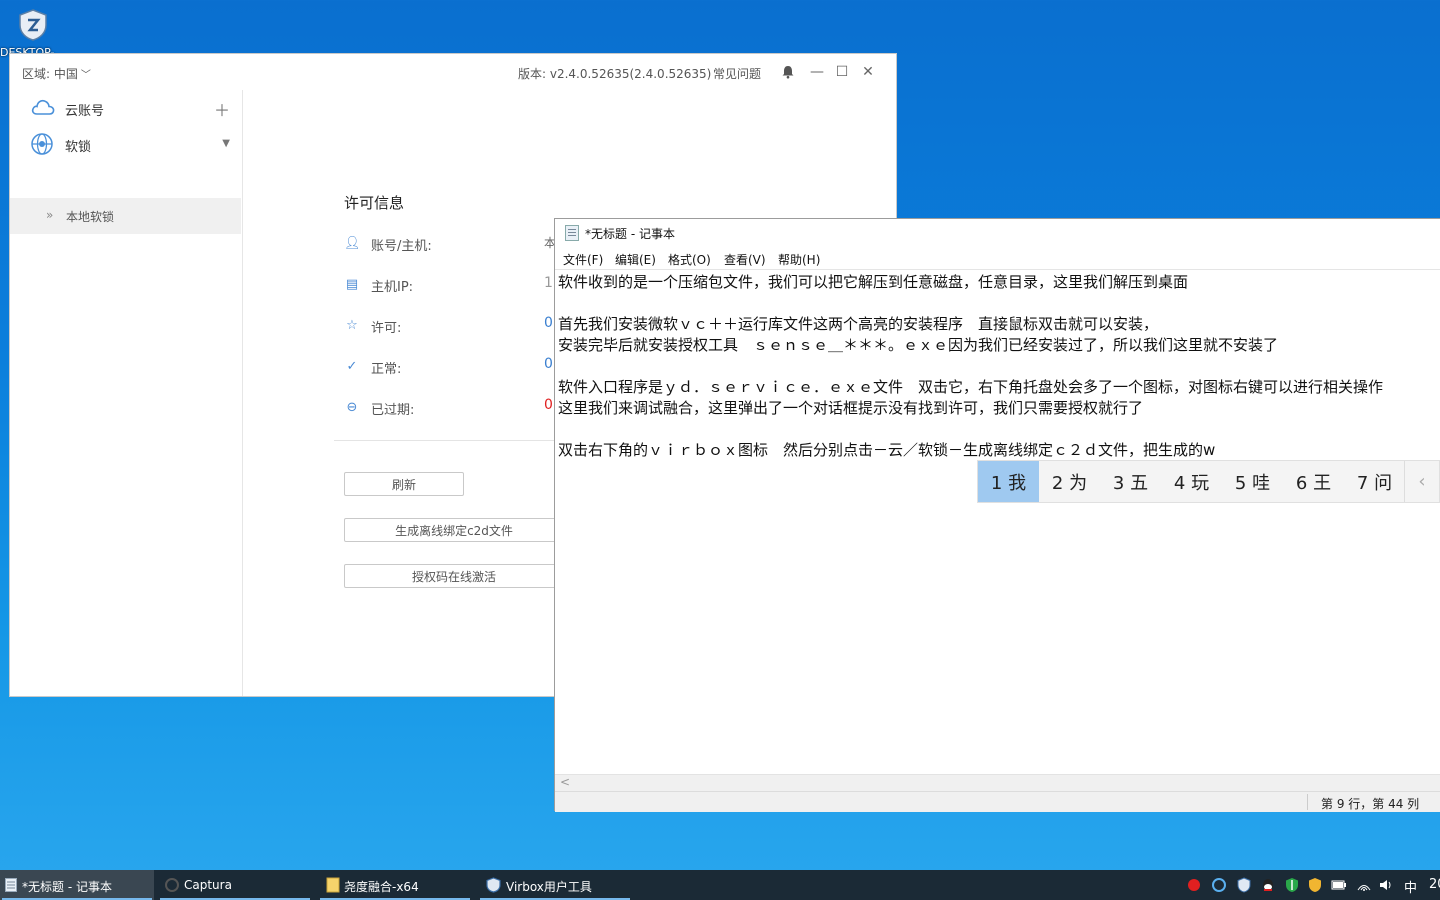  I want to click on plus-icon: ＋, so click(222, 109).